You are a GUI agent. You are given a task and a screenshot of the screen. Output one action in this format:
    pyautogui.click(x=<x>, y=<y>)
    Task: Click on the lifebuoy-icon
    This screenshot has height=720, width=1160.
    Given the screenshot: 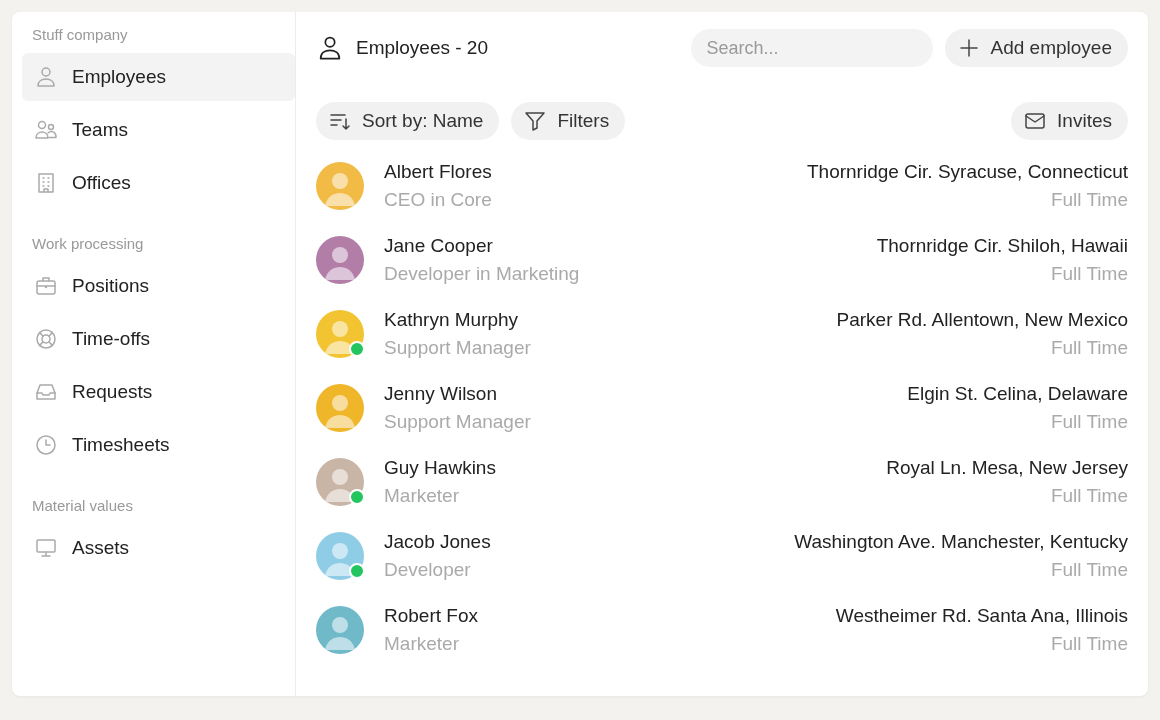 What is the action you would take?
    pyautogui.click(x=46, y=339)
    